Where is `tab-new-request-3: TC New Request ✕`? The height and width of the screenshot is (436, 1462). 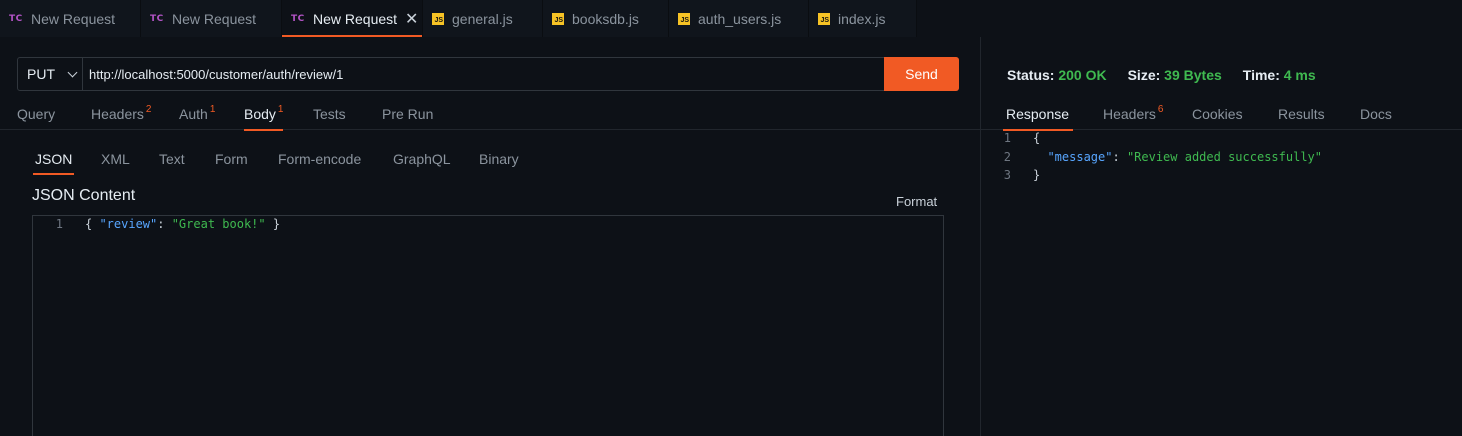
tab-new-request-3: TC New Request ✕ is located at coordinates (352, 18).